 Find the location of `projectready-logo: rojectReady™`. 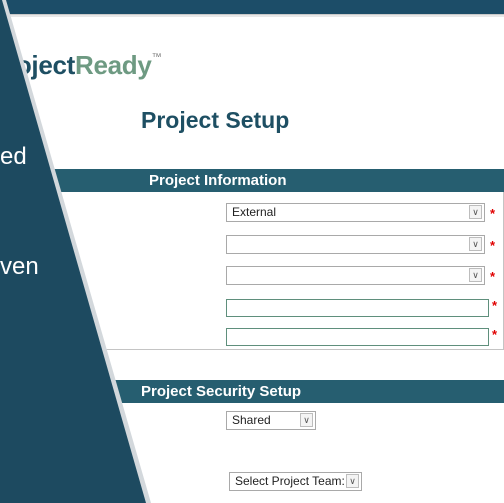

projectready-logo: rojectReady™ is located at coordinates (84, 65).